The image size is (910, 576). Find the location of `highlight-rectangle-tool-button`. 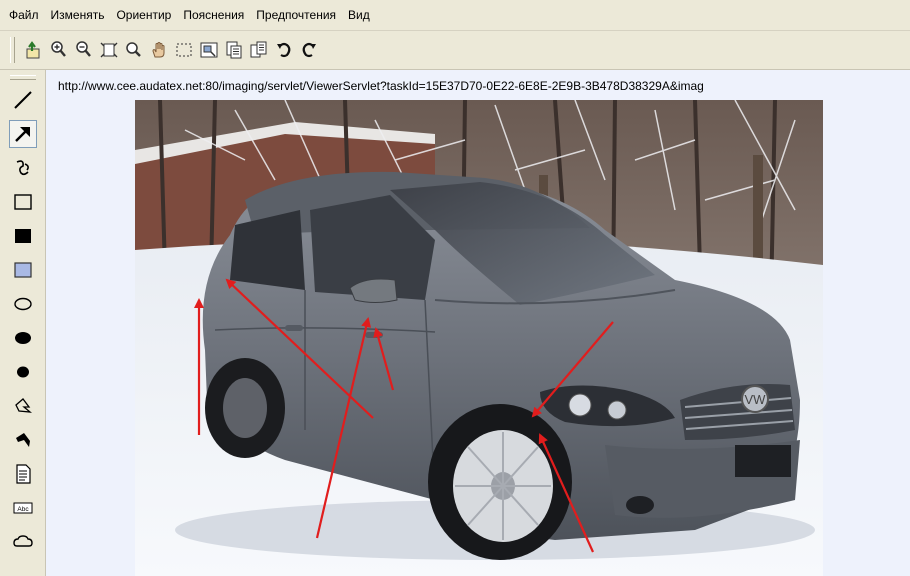

highlight-rectangle-tool-button is located at coordinates (23, 270).